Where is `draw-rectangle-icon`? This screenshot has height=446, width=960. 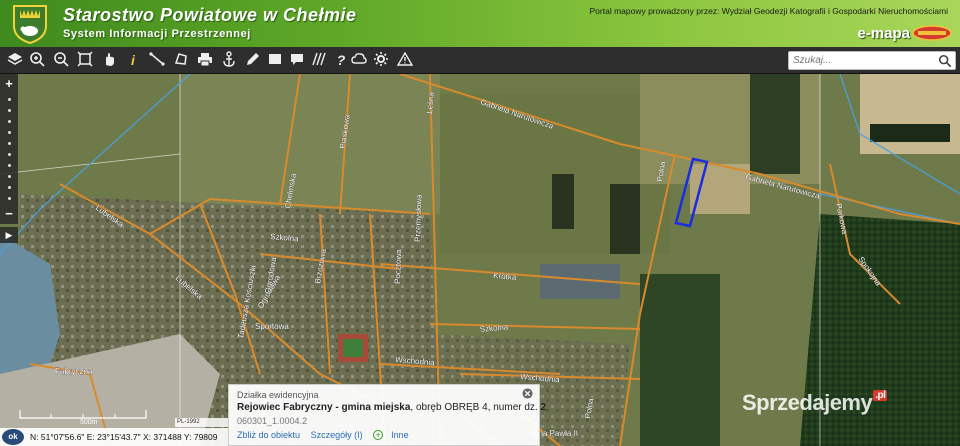
draw-rectangle-icon is located at coordinates (275, 60).